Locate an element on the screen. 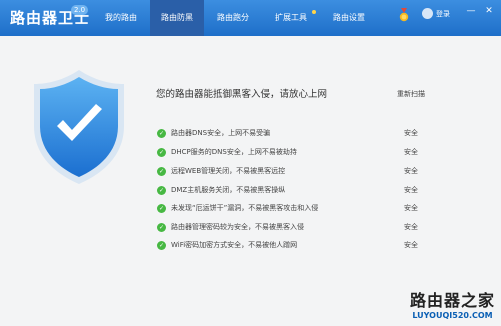 The image size is (501, 326). tab-label: 路由跑分 is located at coordinates (233, 17).